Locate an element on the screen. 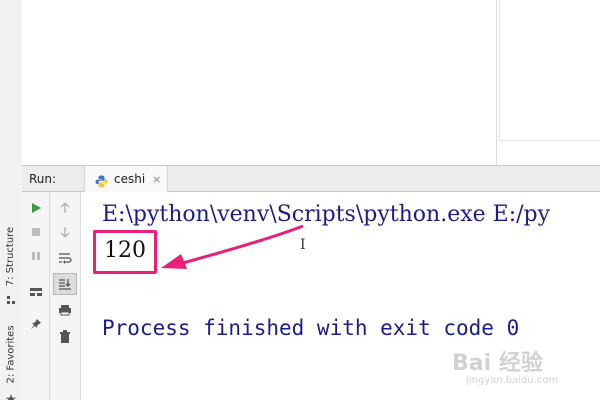 The height and width of the screenshot is (400, 600). soft-wrap-icon is located at coordinates (65, 258).